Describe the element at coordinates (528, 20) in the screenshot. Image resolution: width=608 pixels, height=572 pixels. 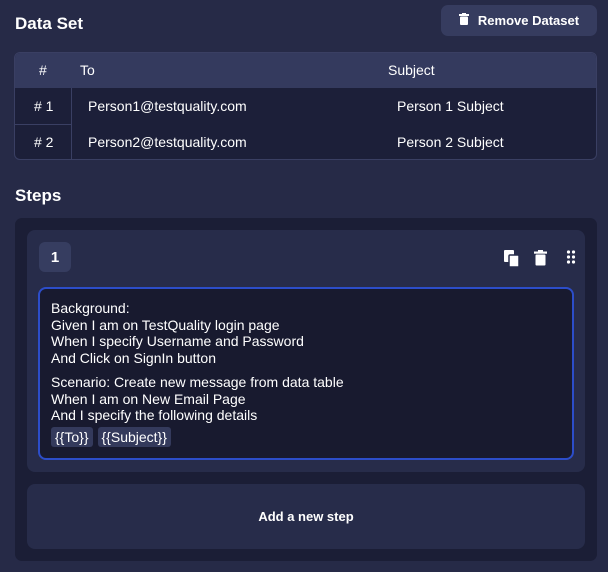
I see `remove-dataset-label: Remove Dataset` at that location.